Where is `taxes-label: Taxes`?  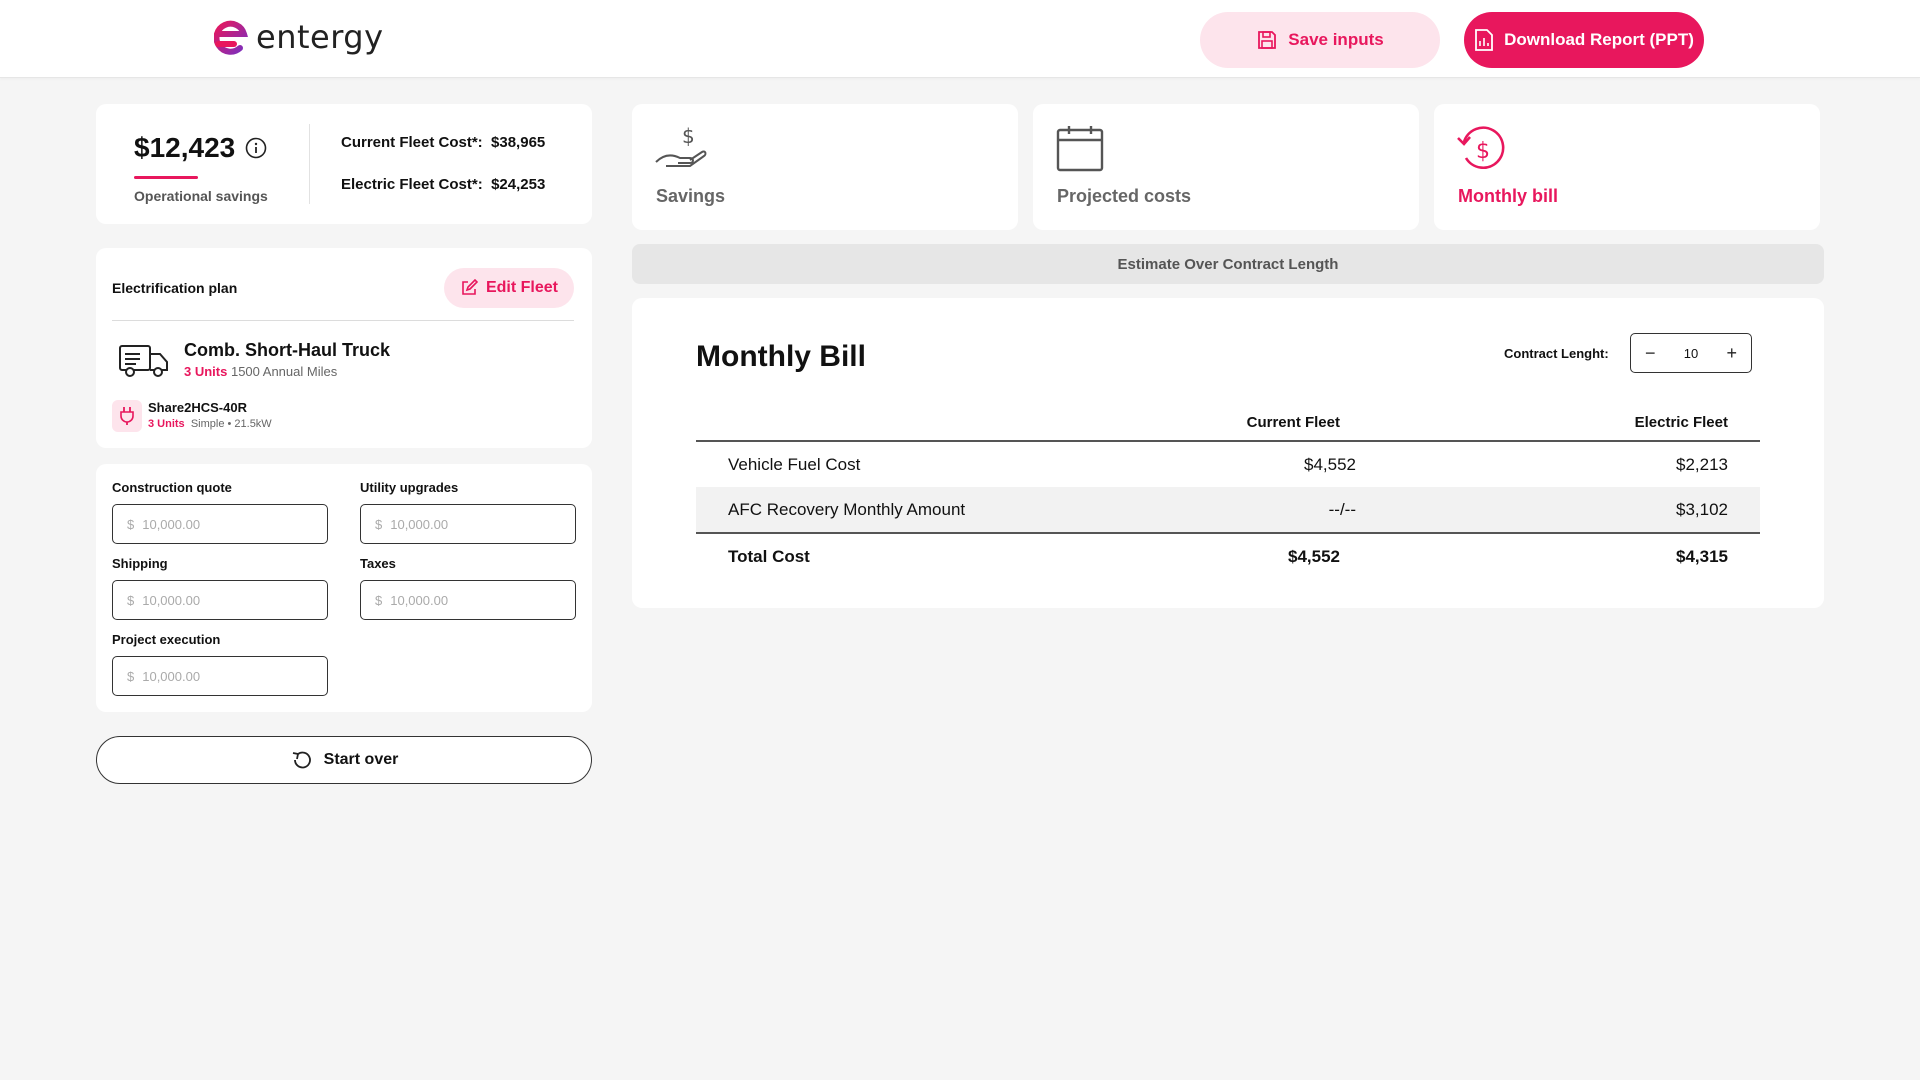
taxes-label: Taxes is located at coordinates (378, 563).